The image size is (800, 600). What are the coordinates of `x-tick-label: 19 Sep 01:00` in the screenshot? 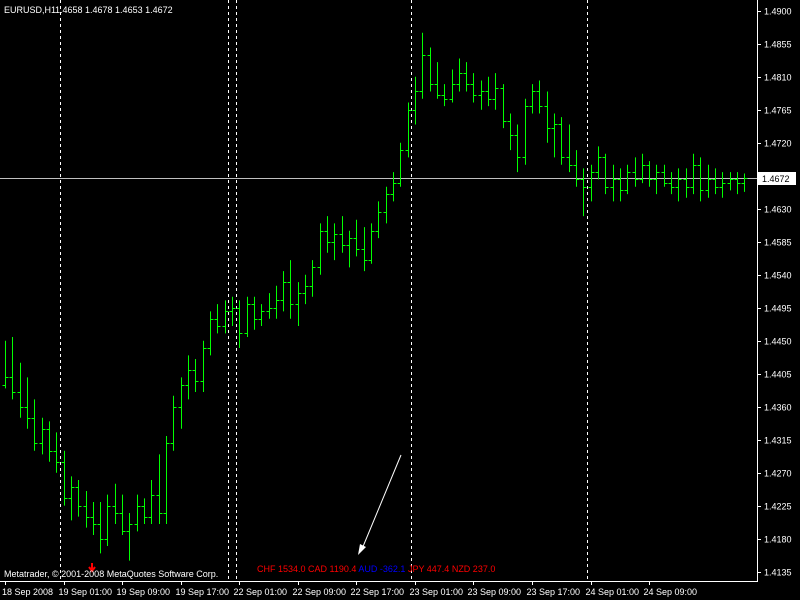 It's located at (86, 592).